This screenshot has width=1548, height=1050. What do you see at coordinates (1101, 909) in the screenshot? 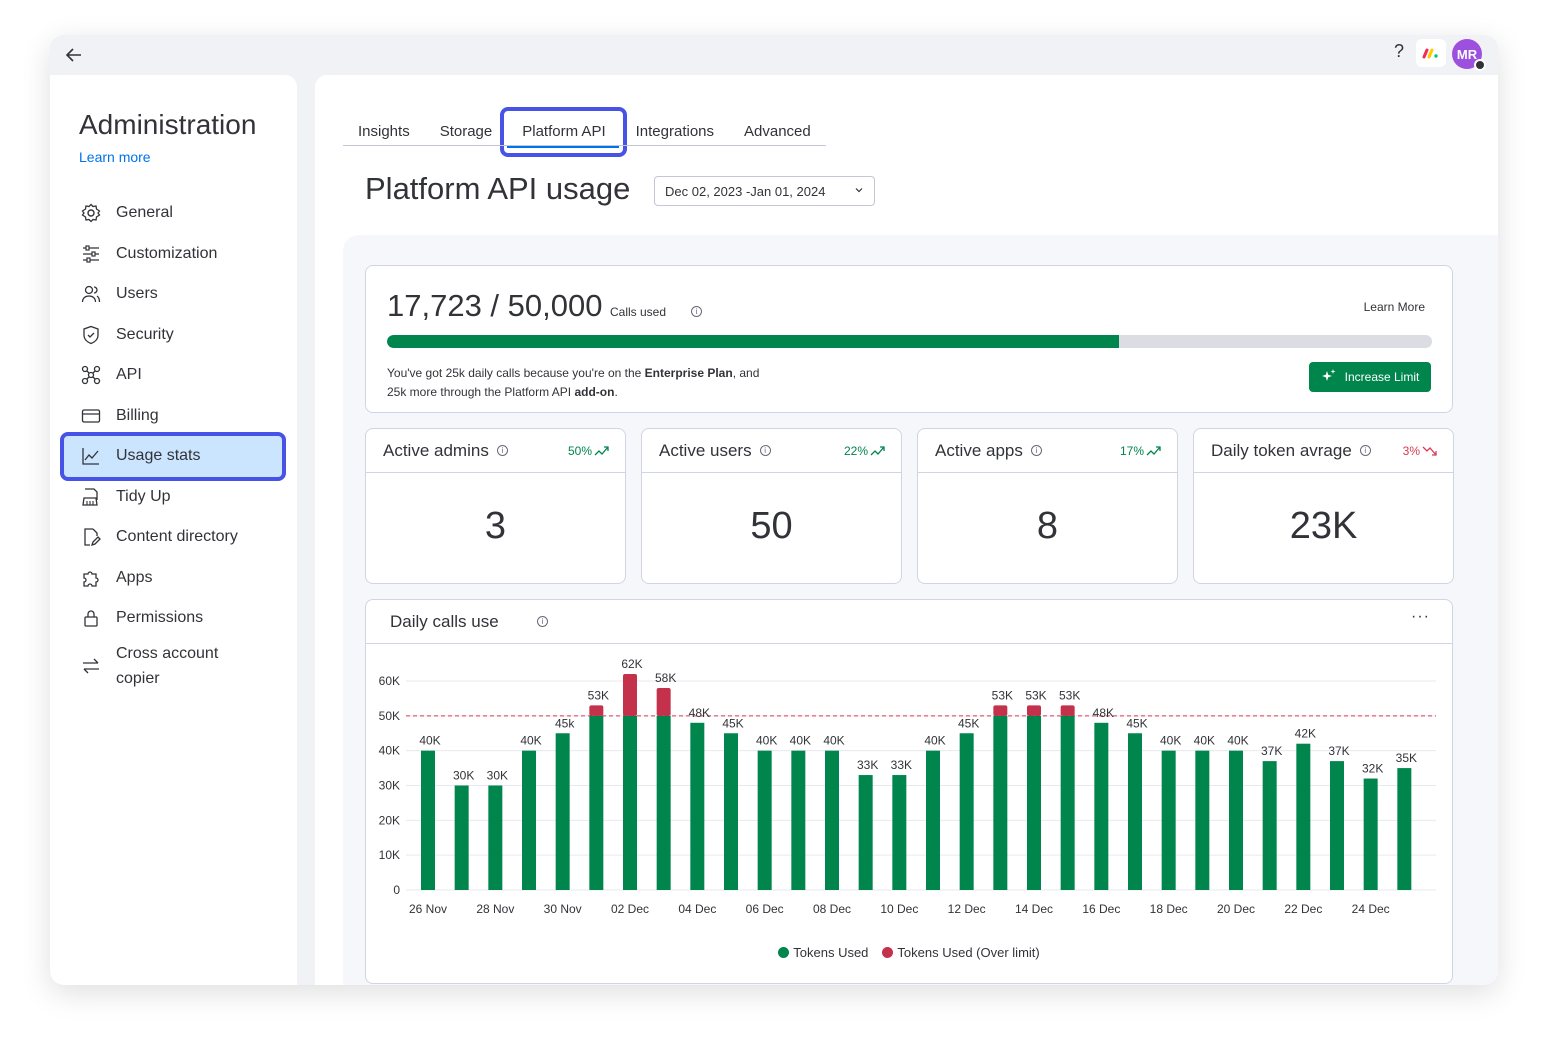
I see `x-tick-label: 16 Dec` at bounding box center [1101, 909].